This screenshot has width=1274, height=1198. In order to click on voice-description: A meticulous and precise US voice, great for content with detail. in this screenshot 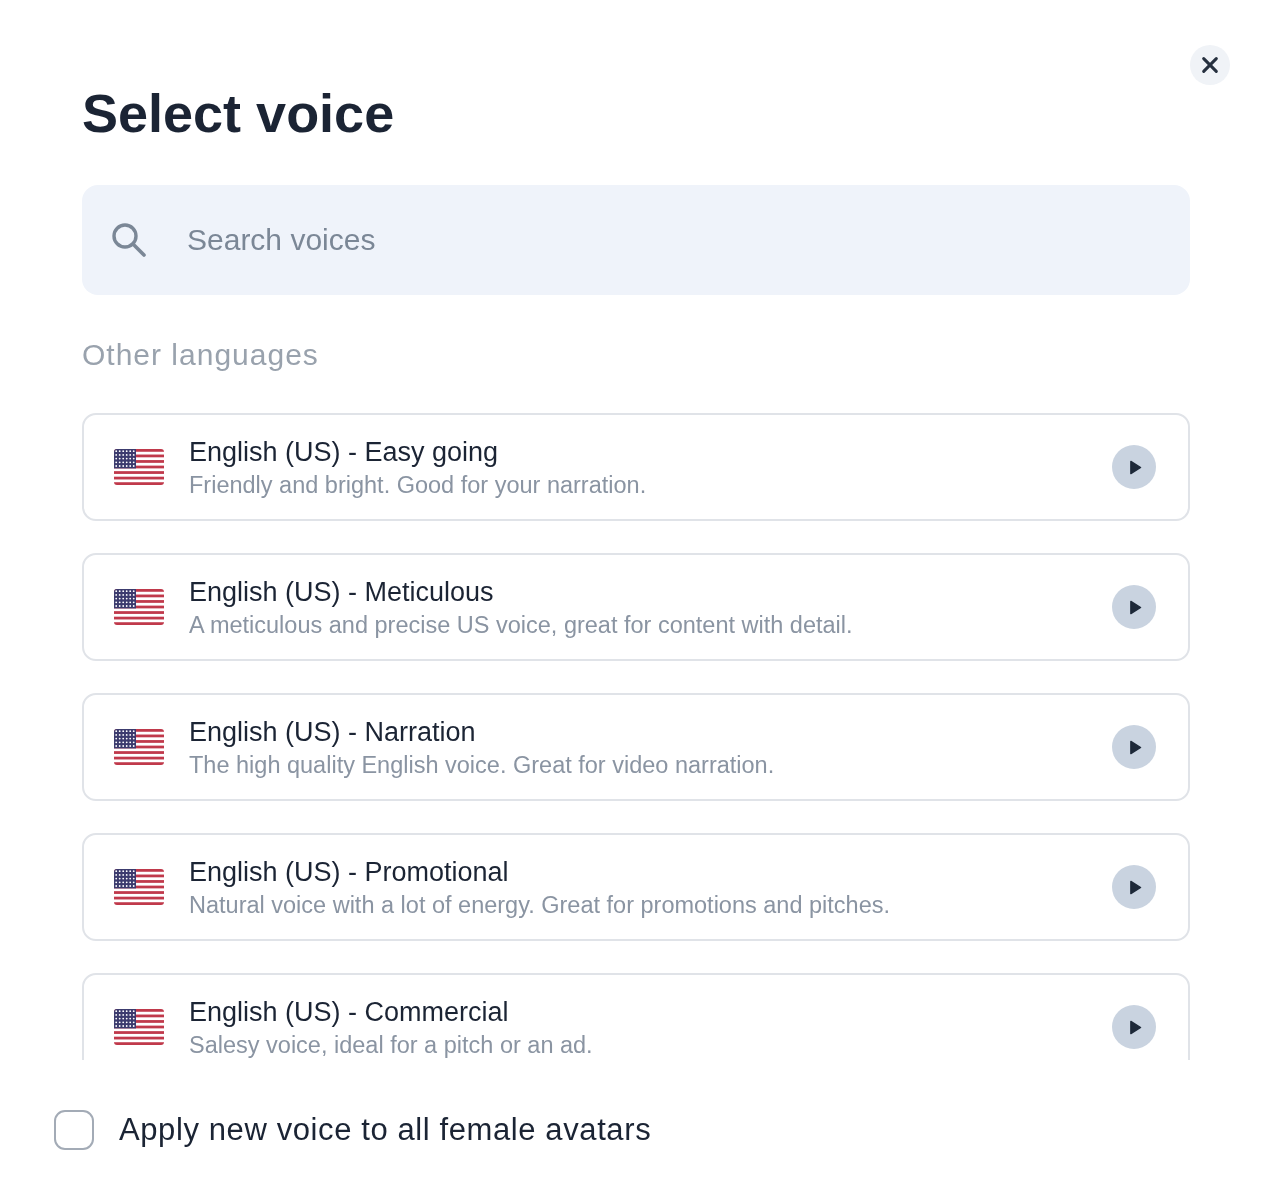, I will do `click(521, 624)`.